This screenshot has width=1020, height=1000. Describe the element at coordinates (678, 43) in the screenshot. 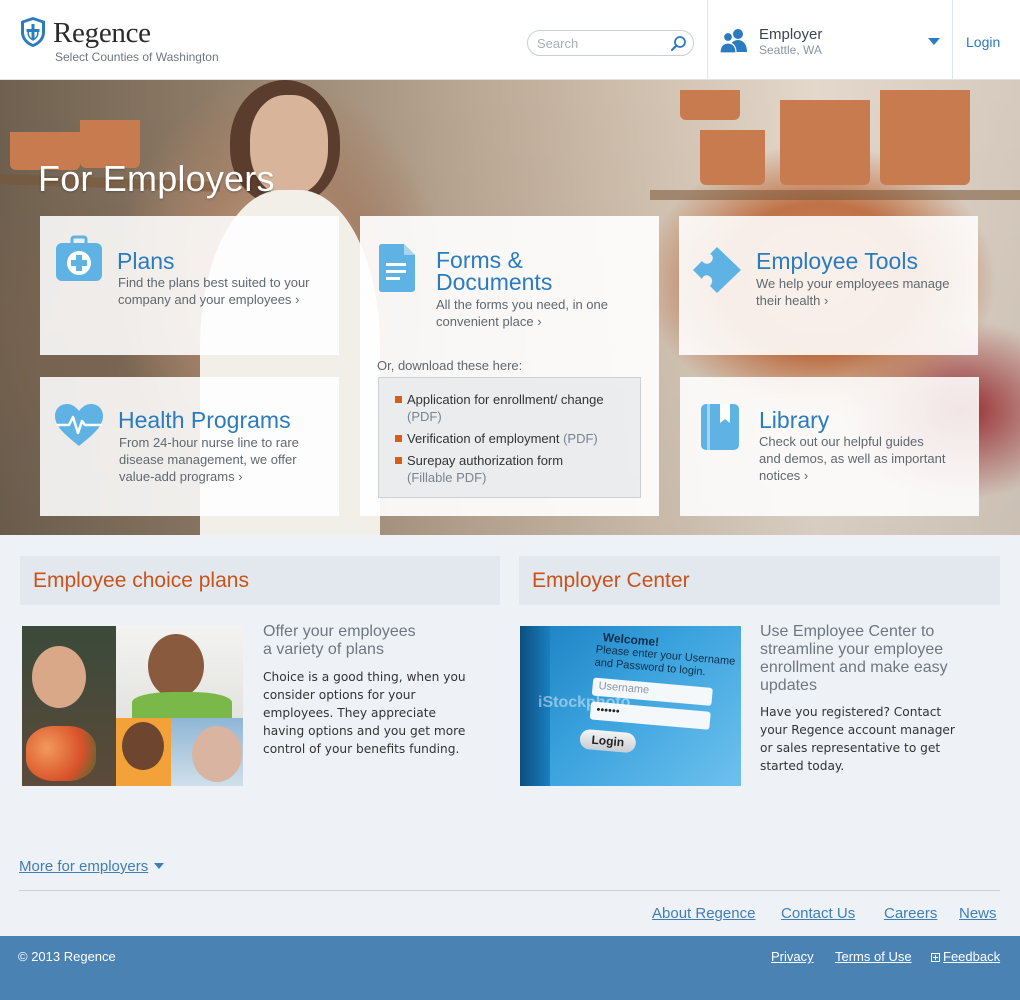

I see `search-icon` at that location.